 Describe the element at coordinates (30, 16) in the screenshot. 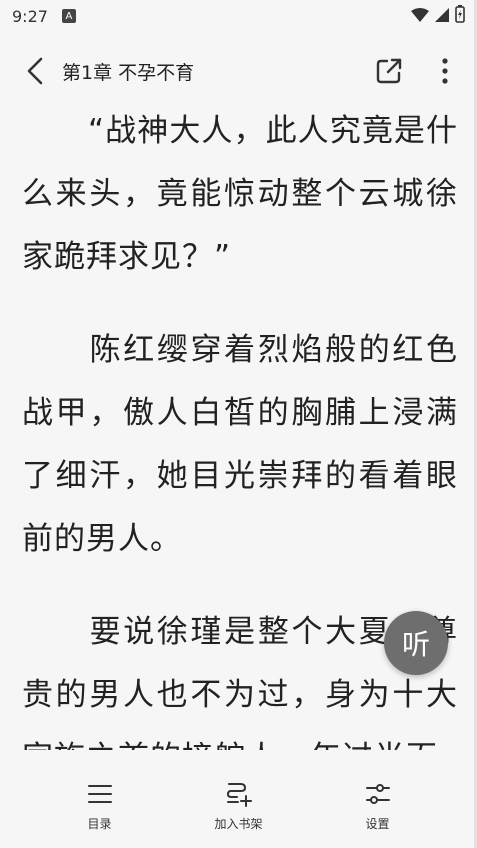

I see `status-time: 9:27` at that location.